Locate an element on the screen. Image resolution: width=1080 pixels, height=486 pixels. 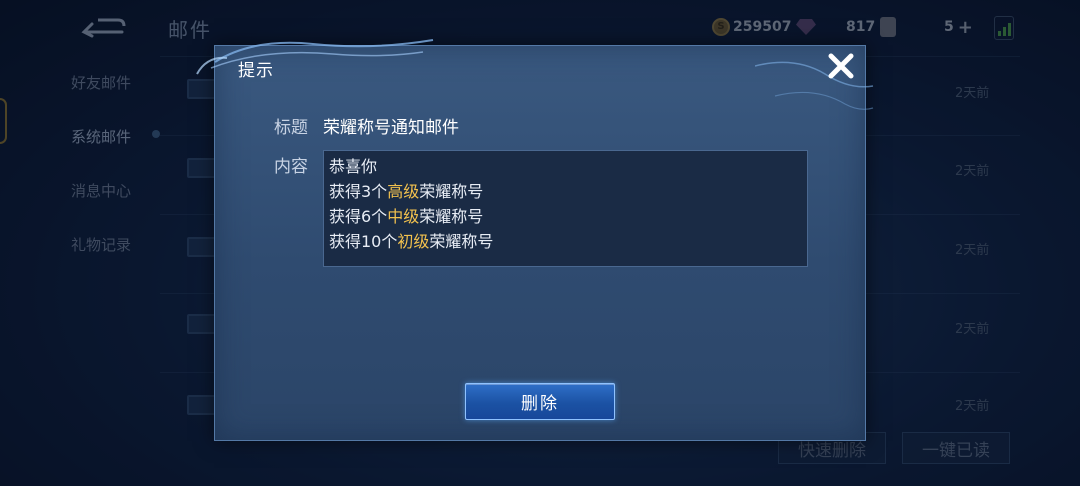
close-button is located at coordinates (841, 66).